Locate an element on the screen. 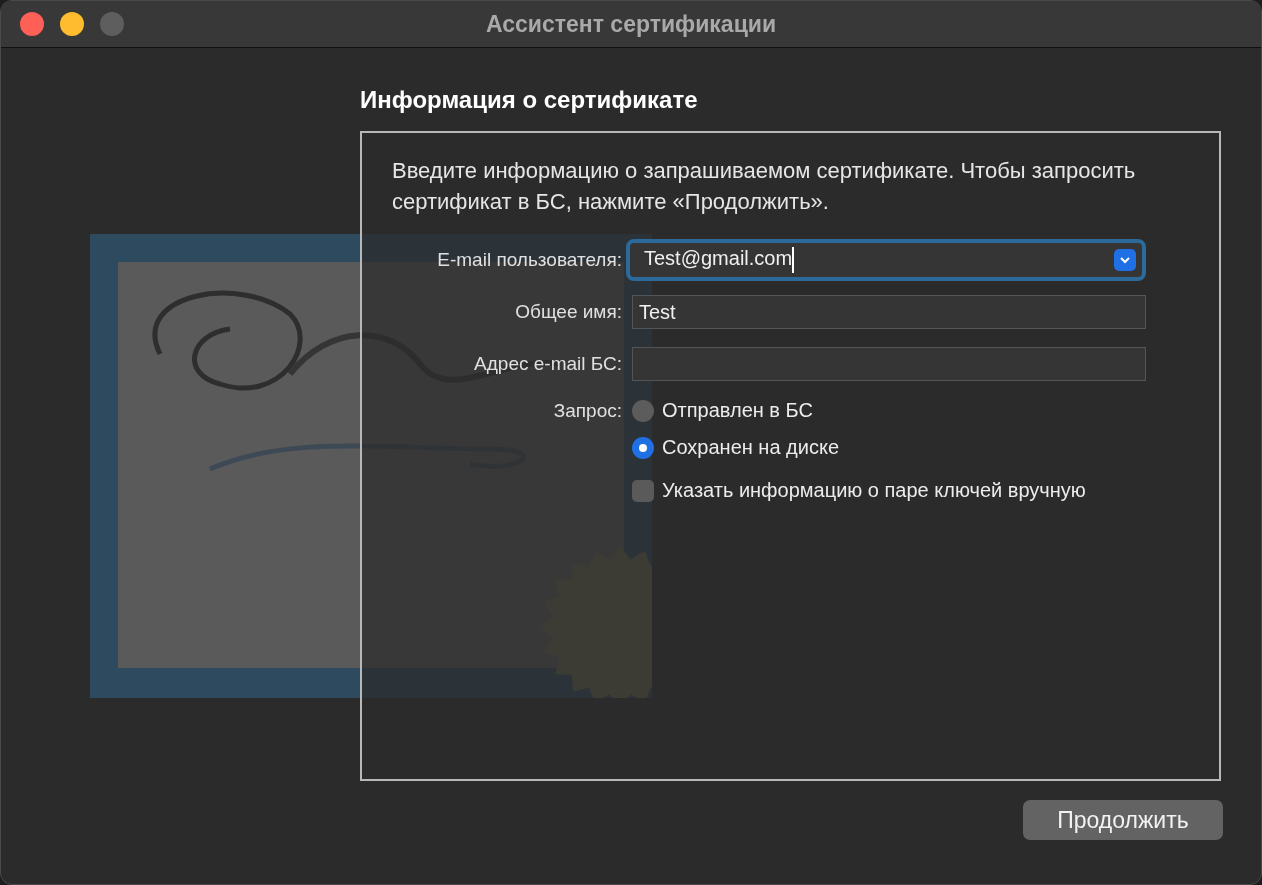 The image size is (1262, 885). field-label: E-mail пользователя: is located at coordinates (529, 260).